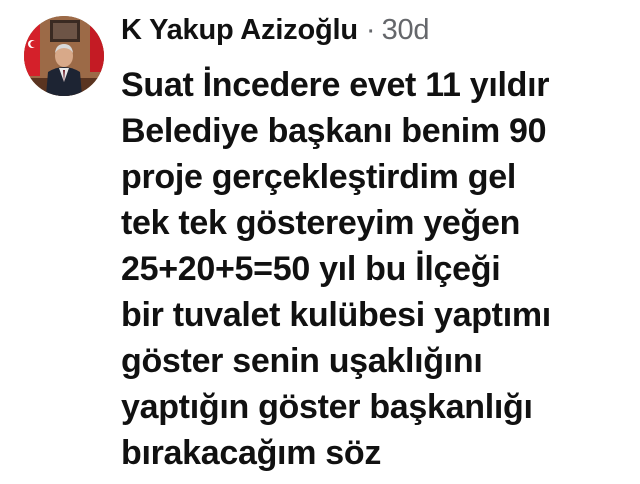 Image resolution: width=640 pixels, height=484 pixels. Describe the element at coordinates (239, 30) in the screenshot. I see `author-name: K Yakup Azizoğlu` at that location.